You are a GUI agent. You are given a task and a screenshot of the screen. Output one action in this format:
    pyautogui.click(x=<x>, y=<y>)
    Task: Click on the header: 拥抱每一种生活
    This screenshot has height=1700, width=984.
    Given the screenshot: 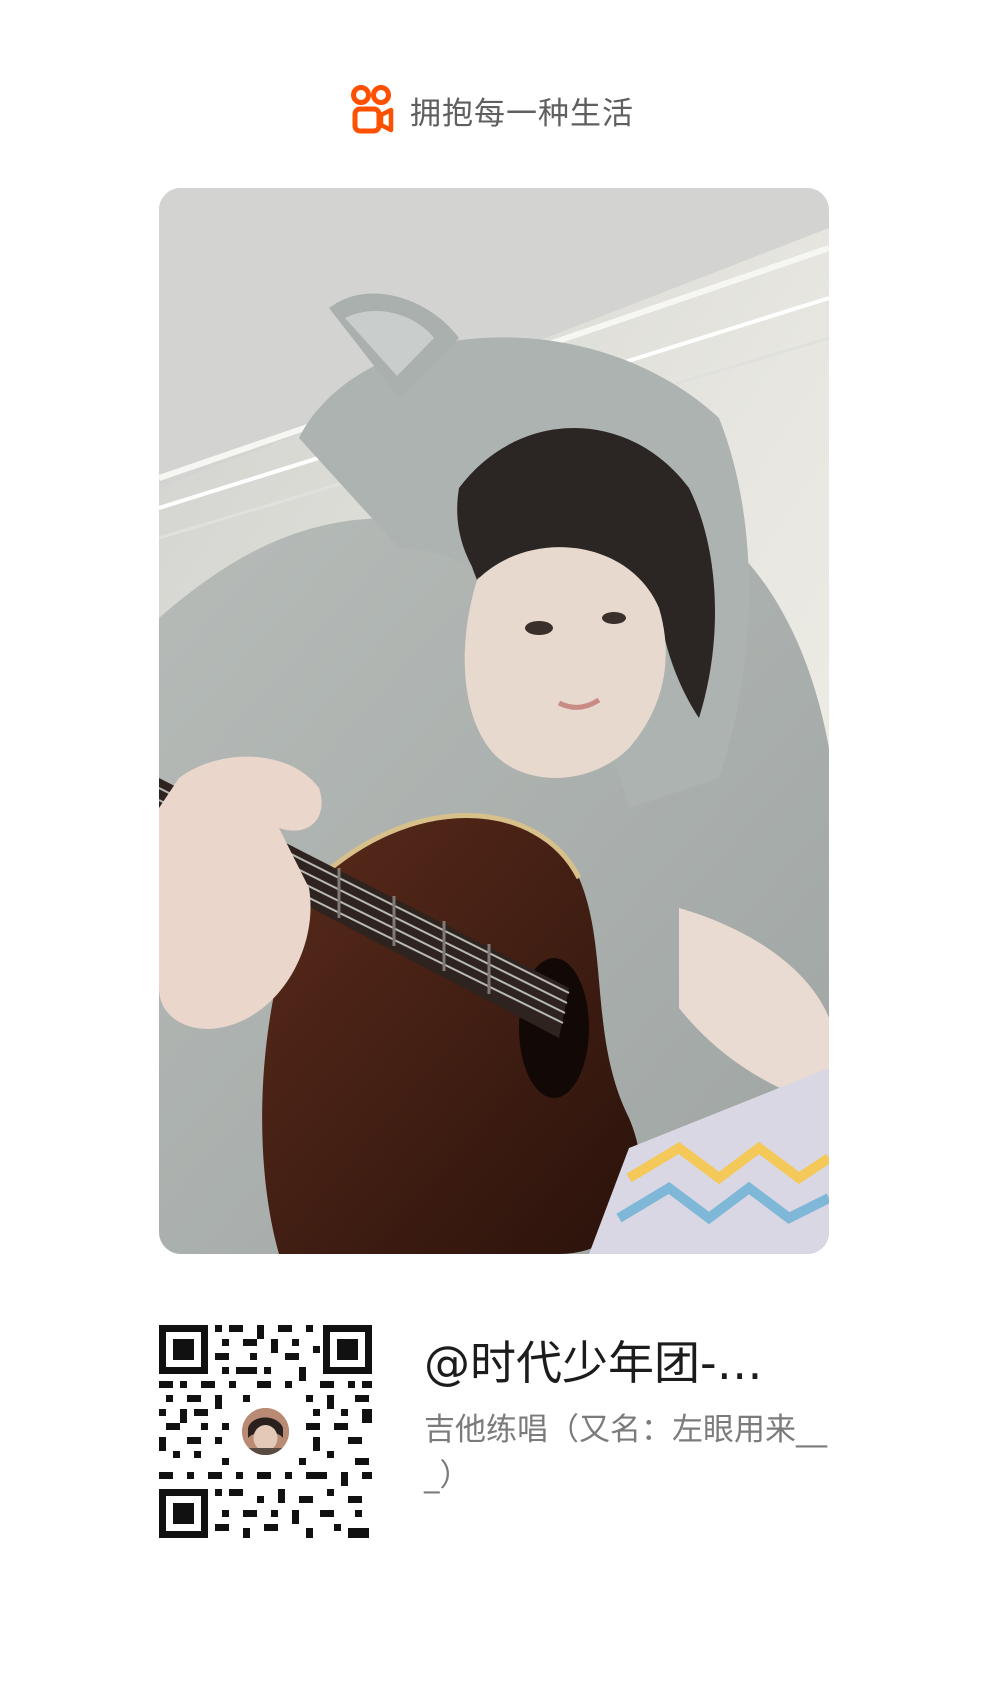 What is the action you would take?
    pyautogui.click(x=492, y=110)
    